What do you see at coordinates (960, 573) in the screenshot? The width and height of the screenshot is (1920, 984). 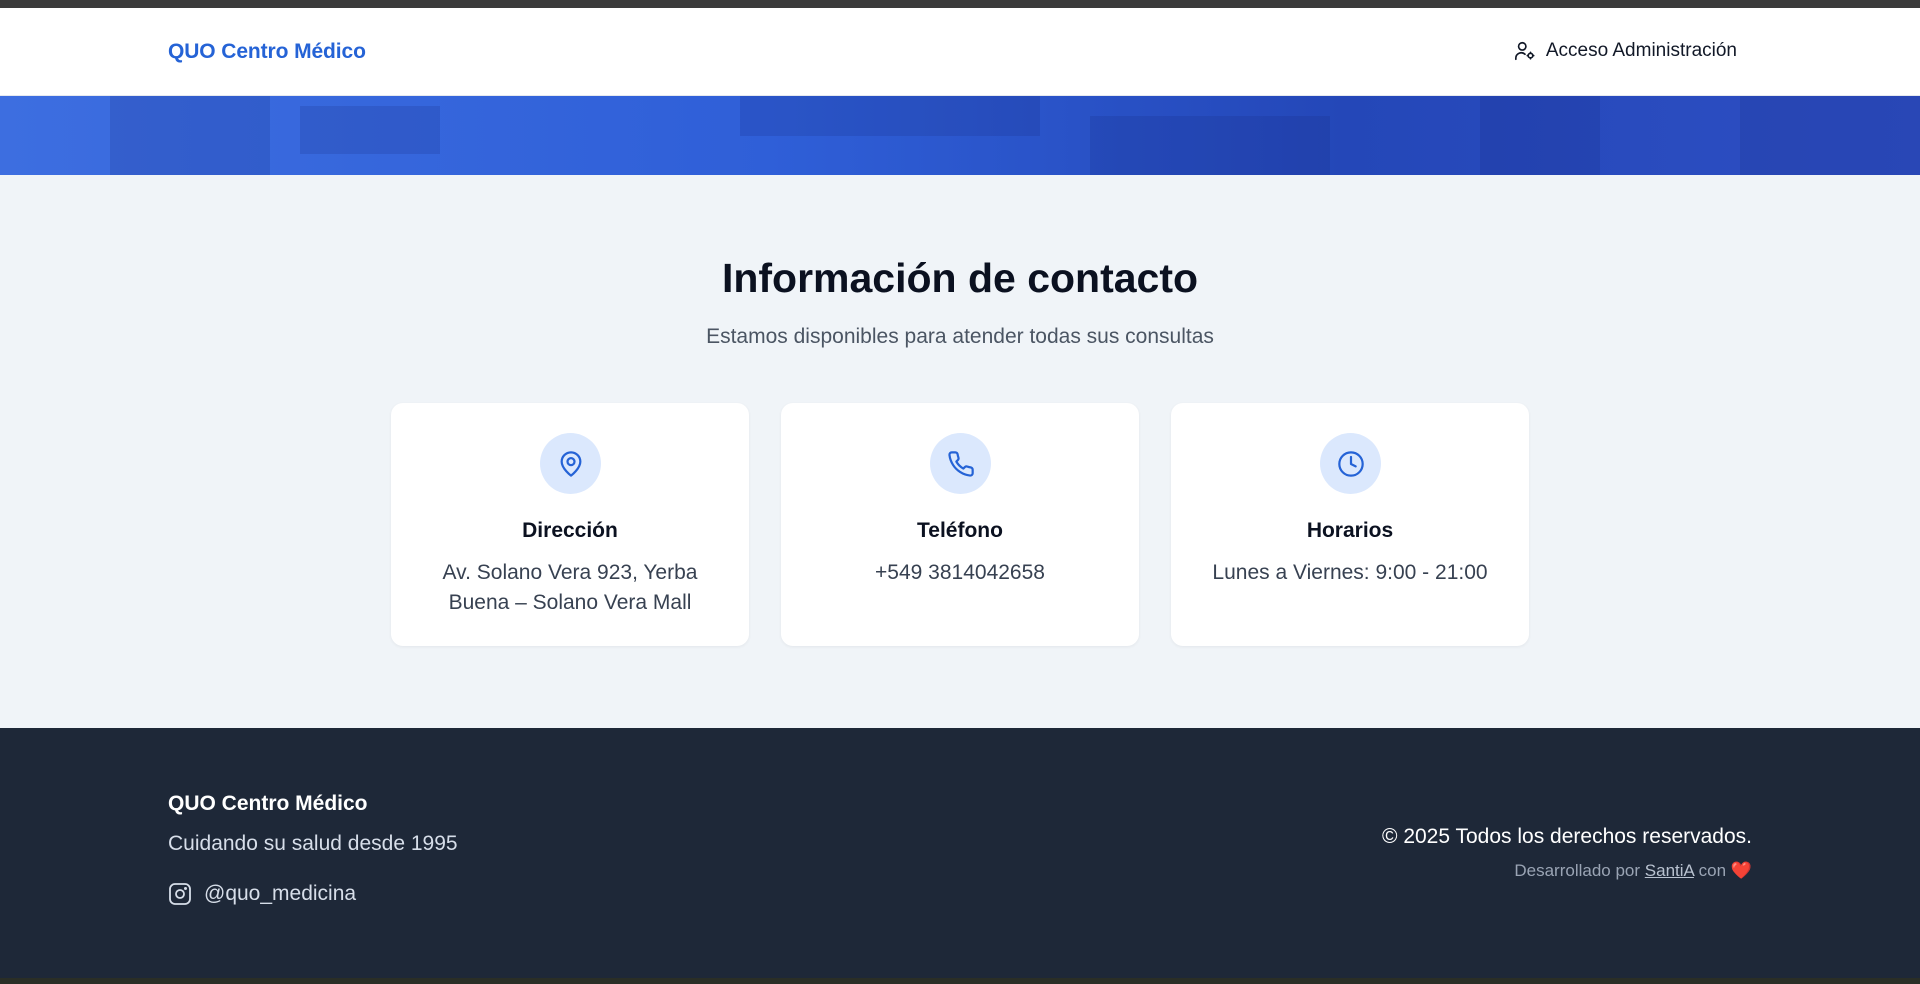 I see `card-value: +549 3814042658` at bounding box center [960, 573].